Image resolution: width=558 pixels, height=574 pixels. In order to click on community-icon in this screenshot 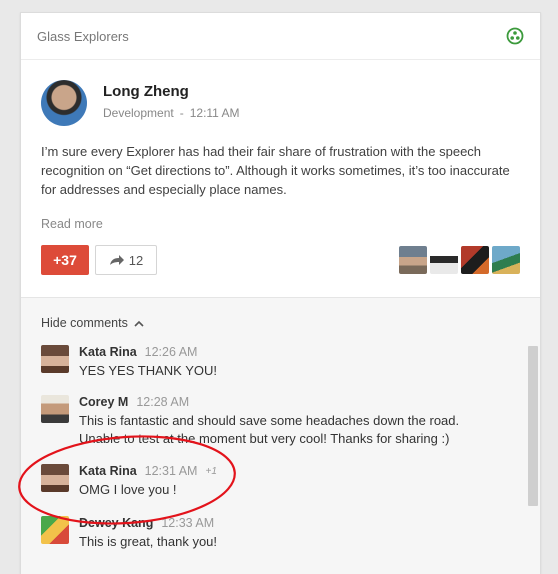, I will do `click(515, 36)`.